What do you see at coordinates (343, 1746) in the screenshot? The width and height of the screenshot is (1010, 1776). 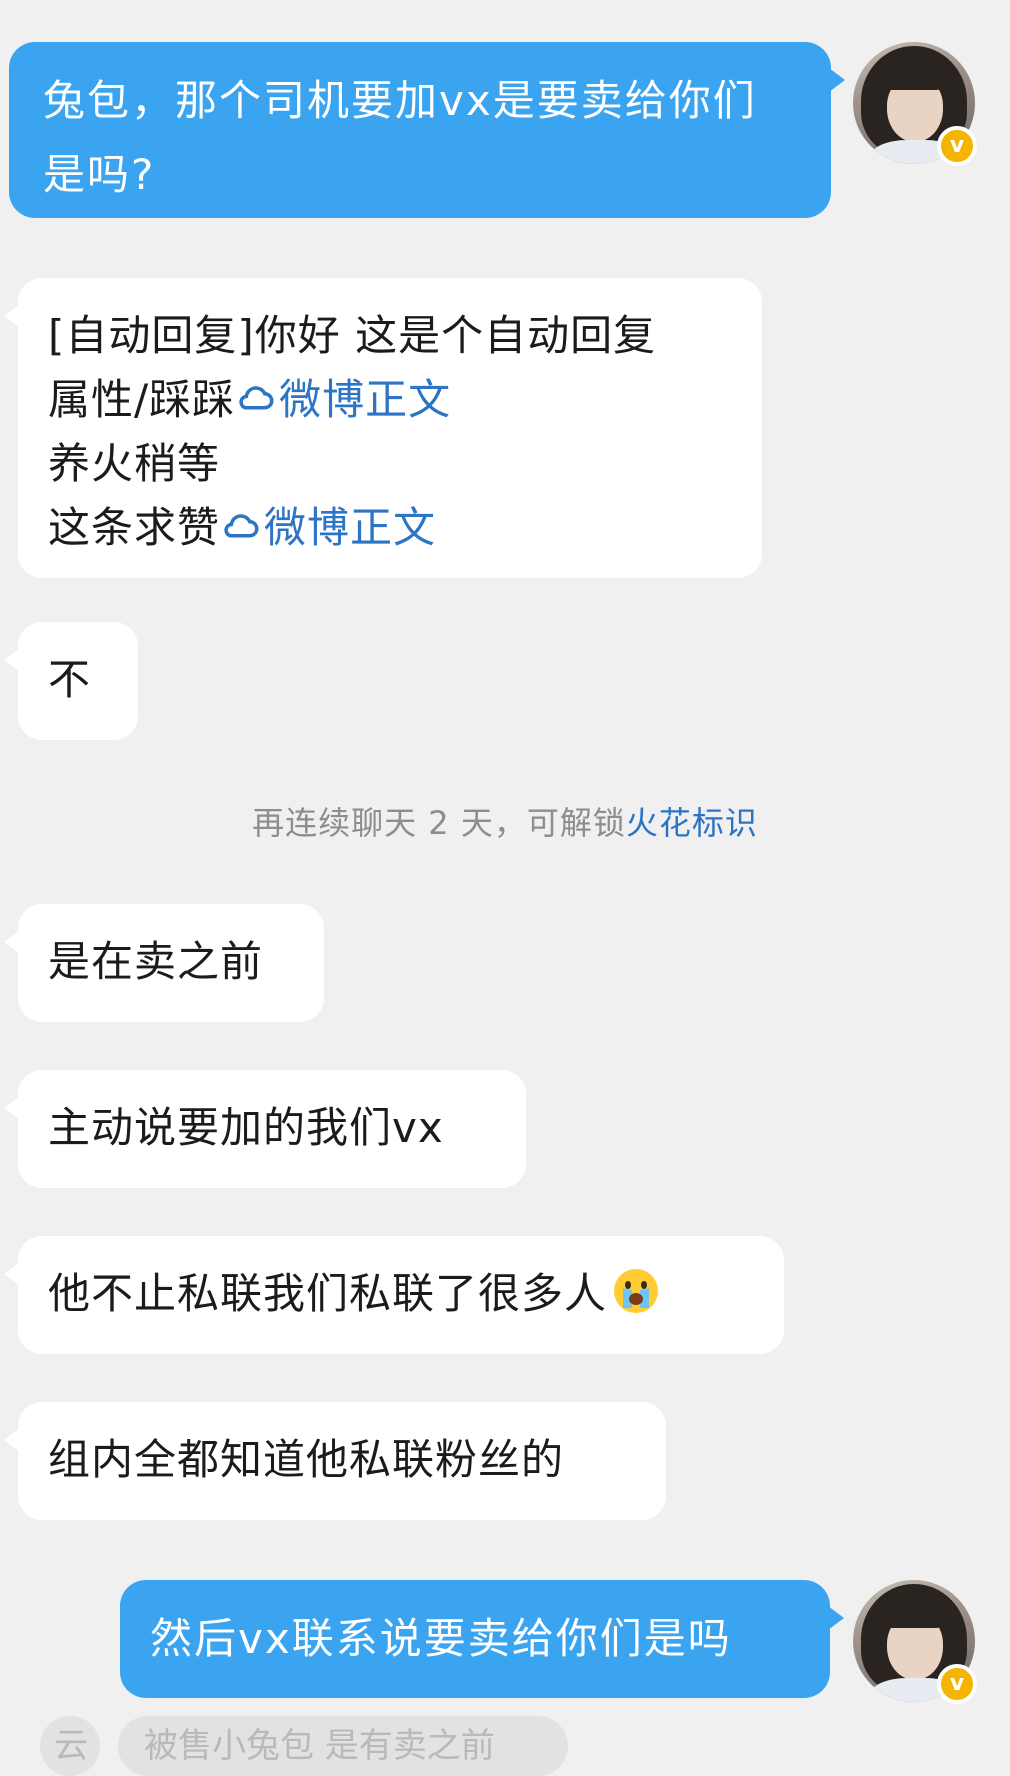 I see `cutoff-received-bubble: 被售小兔包 是有卖之前` at bounding box center [343, 1746].